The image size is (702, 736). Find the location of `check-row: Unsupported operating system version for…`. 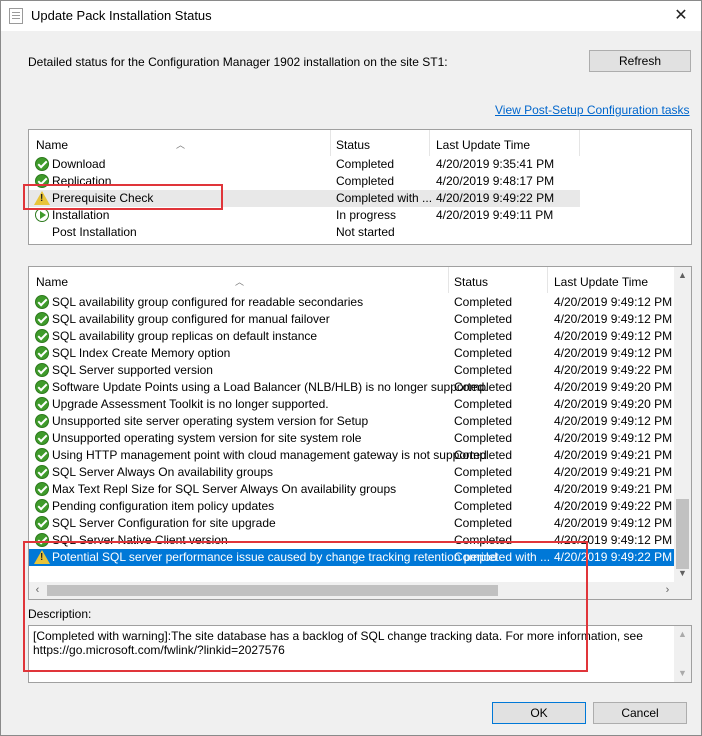

check-row: Unsupported operating system version for… is located at coordinates (352, 438).